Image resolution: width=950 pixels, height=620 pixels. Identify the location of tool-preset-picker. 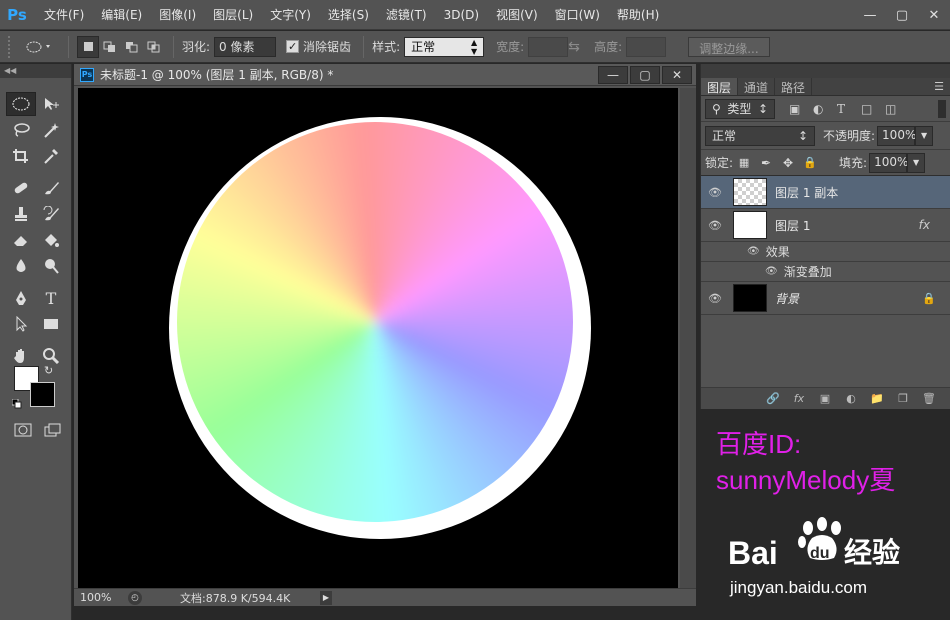
(40, 47).